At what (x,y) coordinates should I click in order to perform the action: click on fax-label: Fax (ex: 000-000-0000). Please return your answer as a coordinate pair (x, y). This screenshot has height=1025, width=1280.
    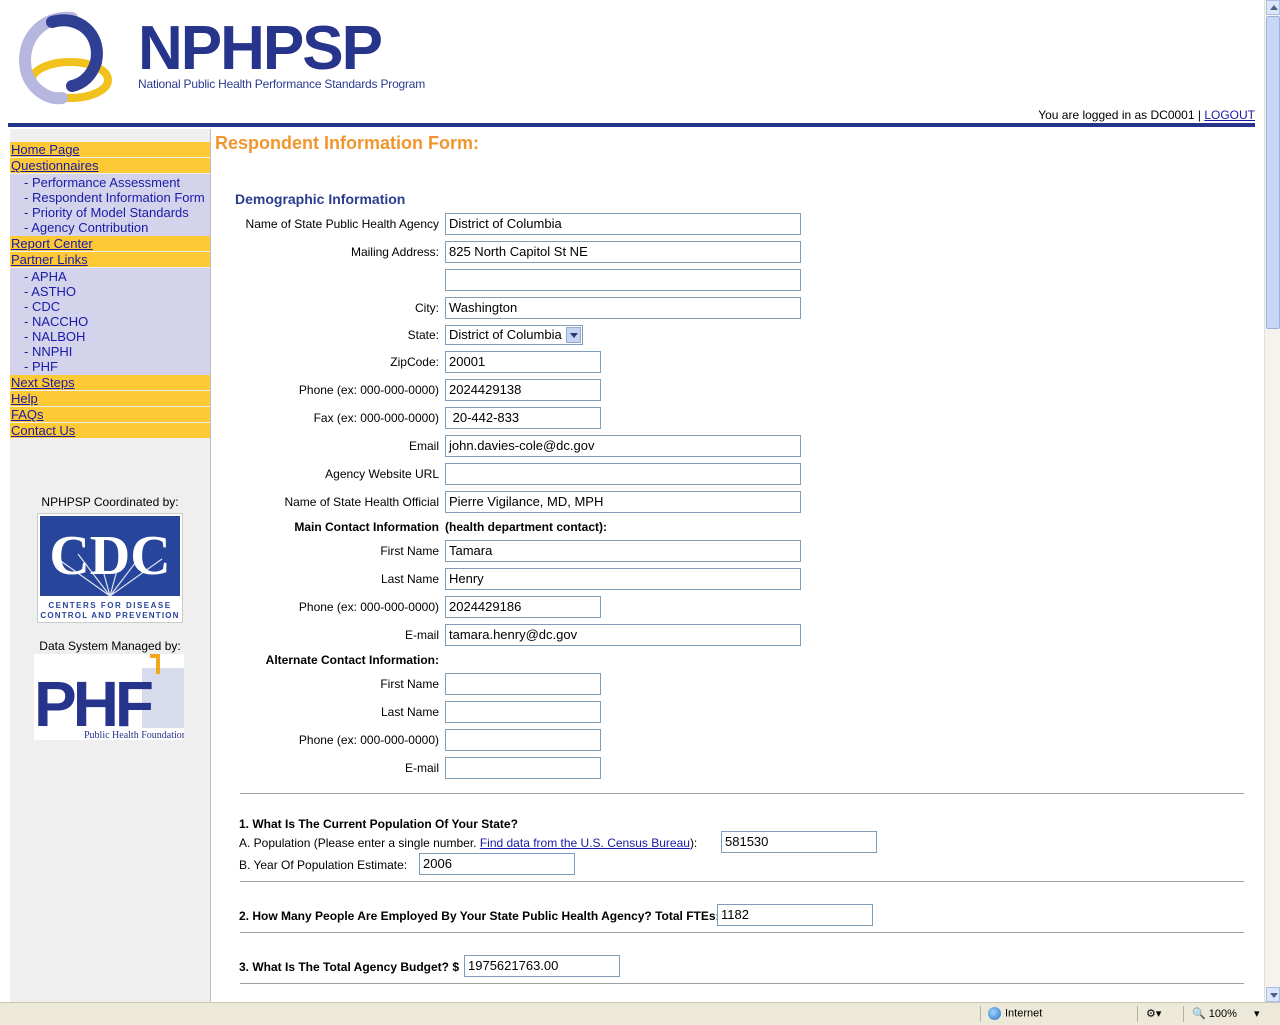
    Looking at the image, I should click on (376, 418).